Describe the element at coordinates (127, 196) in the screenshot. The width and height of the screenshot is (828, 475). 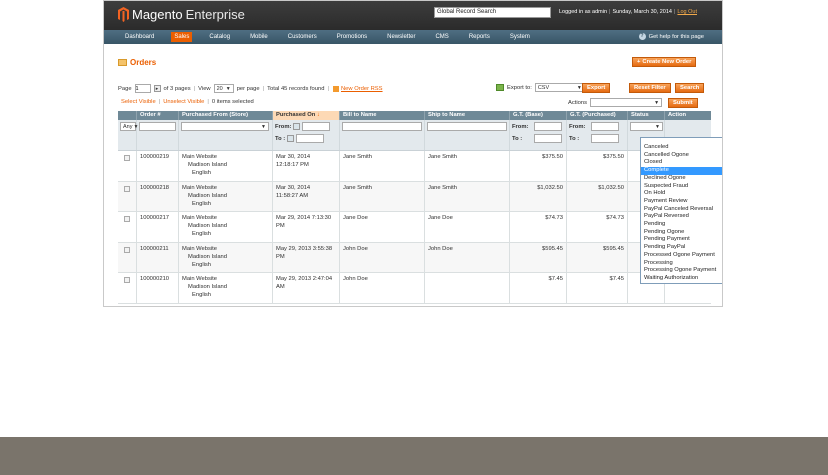
I see `table-cell` at that location.